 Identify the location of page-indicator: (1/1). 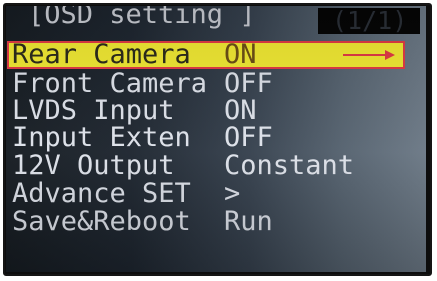
(369, 21).